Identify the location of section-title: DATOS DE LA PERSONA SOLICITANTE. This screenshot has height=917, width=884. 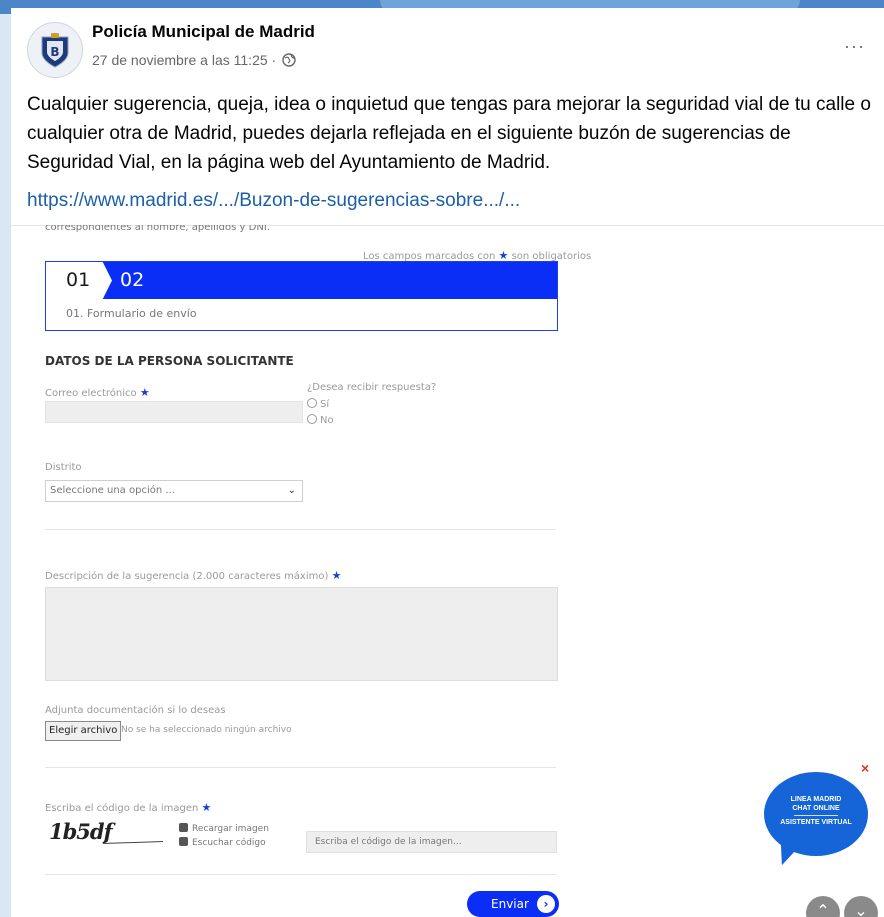
(169, 361).